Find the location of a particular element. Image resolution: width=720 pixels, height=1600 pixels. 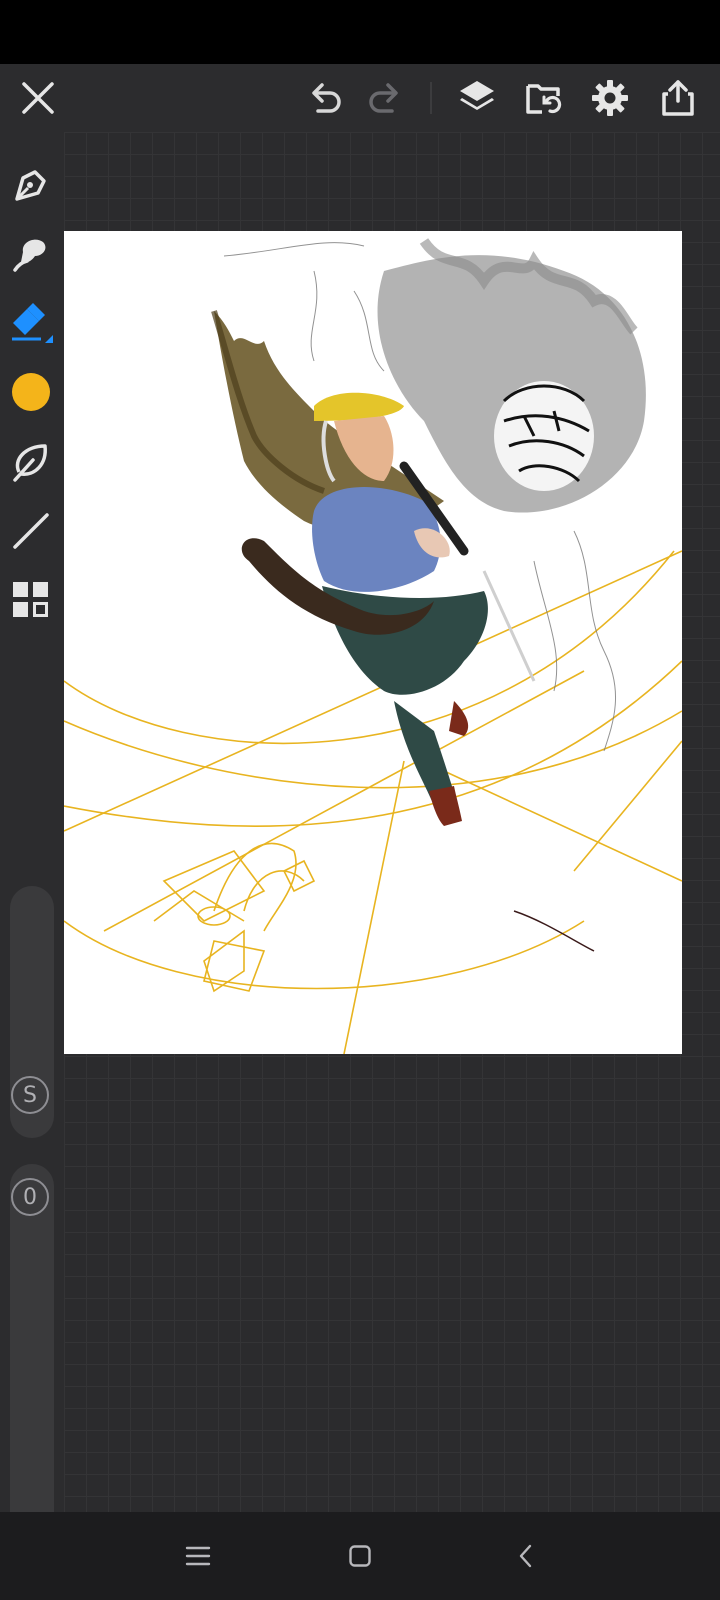

opacity-handle: 0 is located at coordinates (30, 1197).